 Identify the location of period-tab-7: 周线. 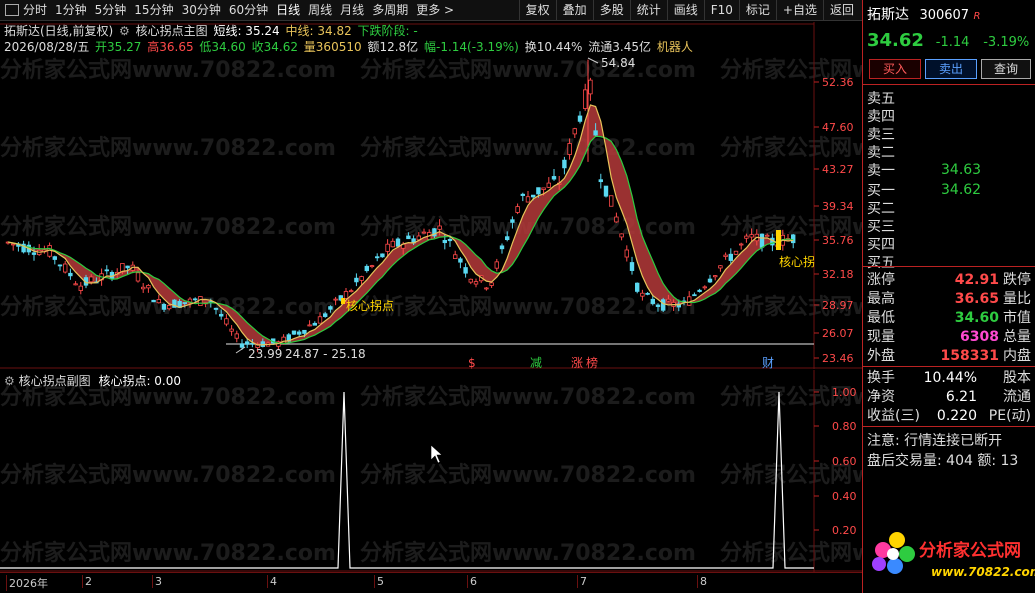
(320, 10).